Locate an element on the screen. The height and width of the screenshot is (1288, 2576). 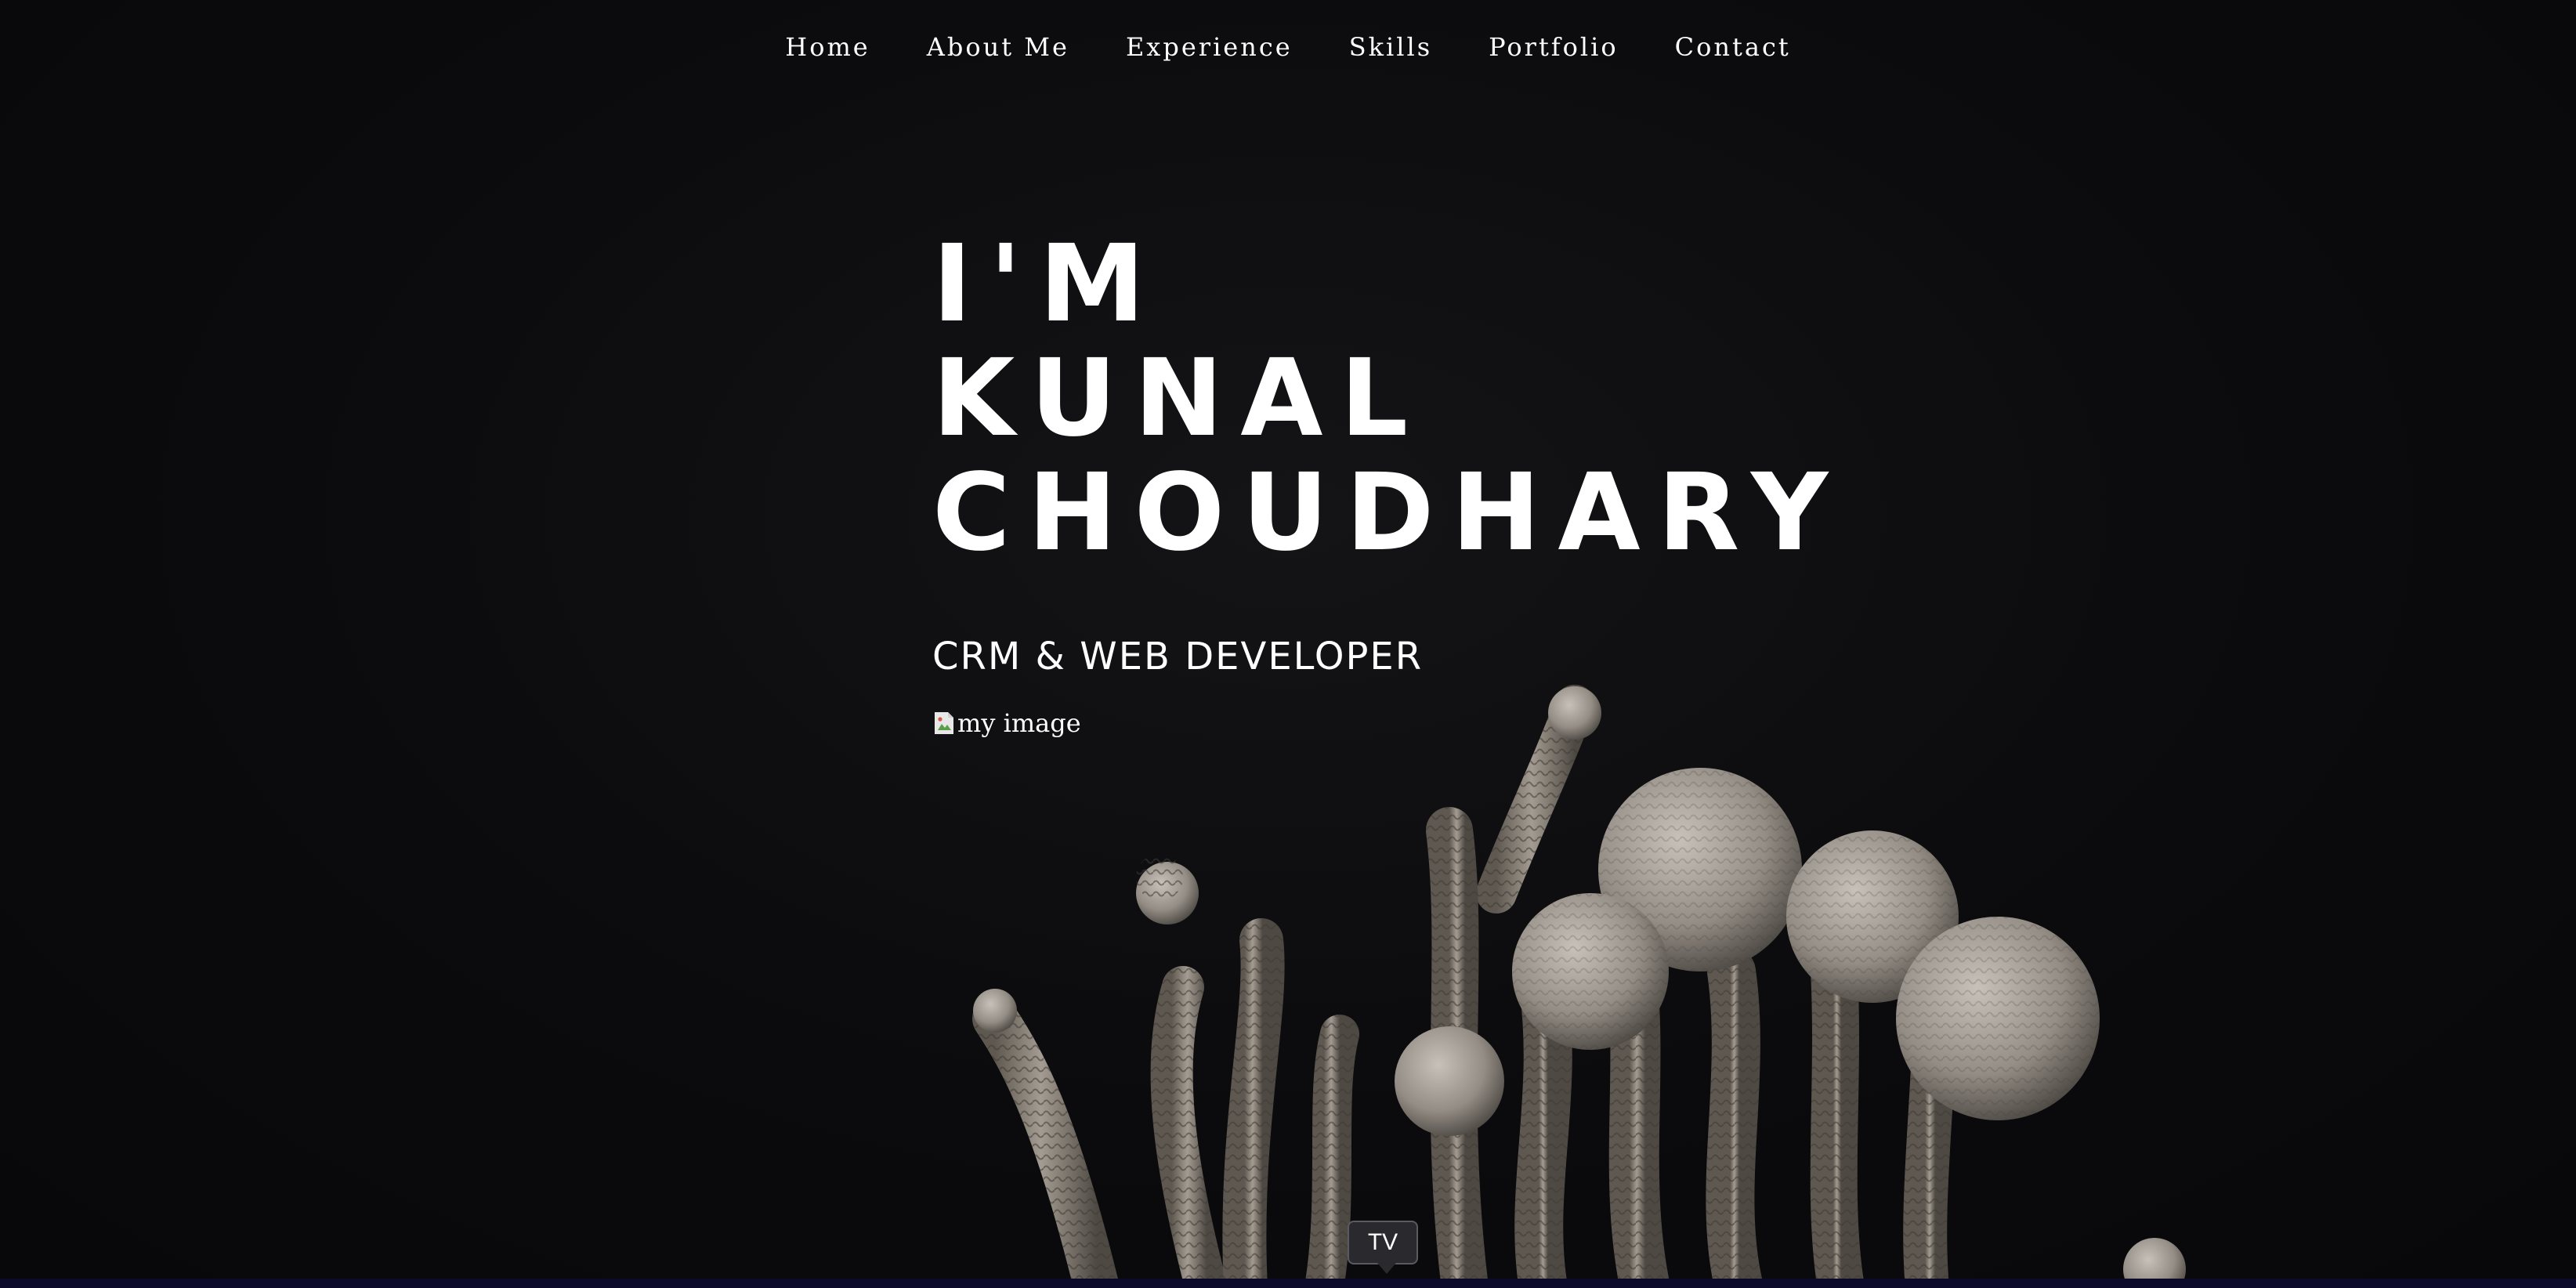
tooltip: TV is located at coordinates (1383, 1248).